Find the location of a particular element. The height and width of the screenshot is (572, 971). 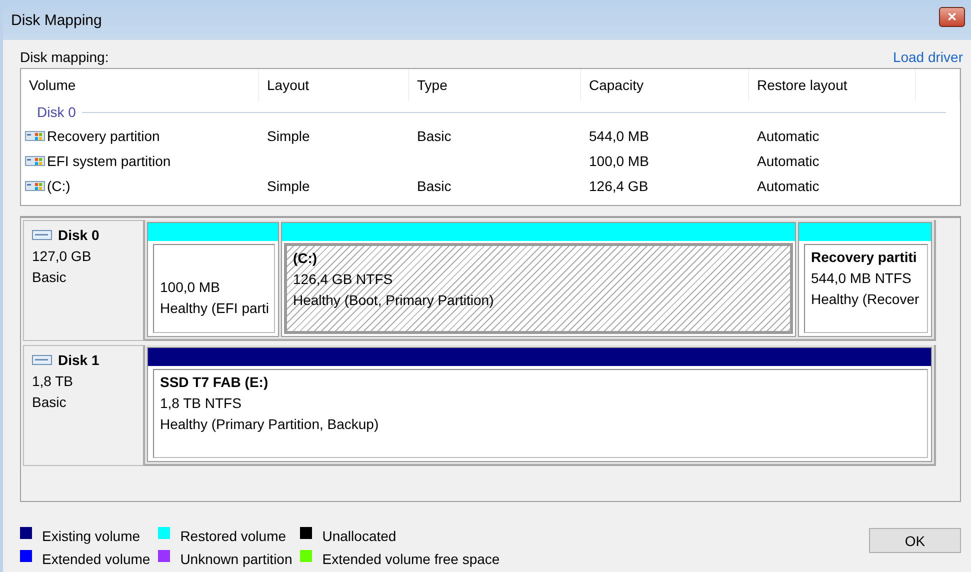

partition-status: Healthy (Primary Partition, Backup) is located at coordinates (270, 424).